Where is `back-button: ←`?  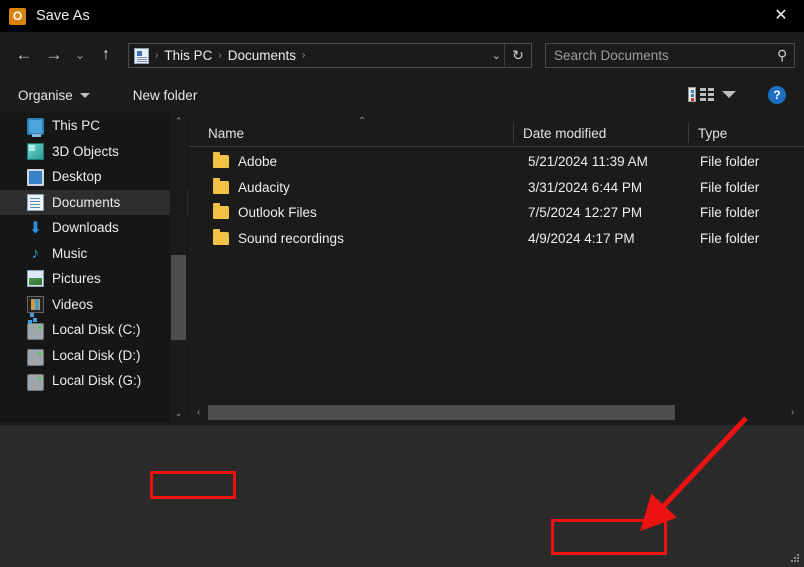 back-button: ← is located at coordinates (24, 55).